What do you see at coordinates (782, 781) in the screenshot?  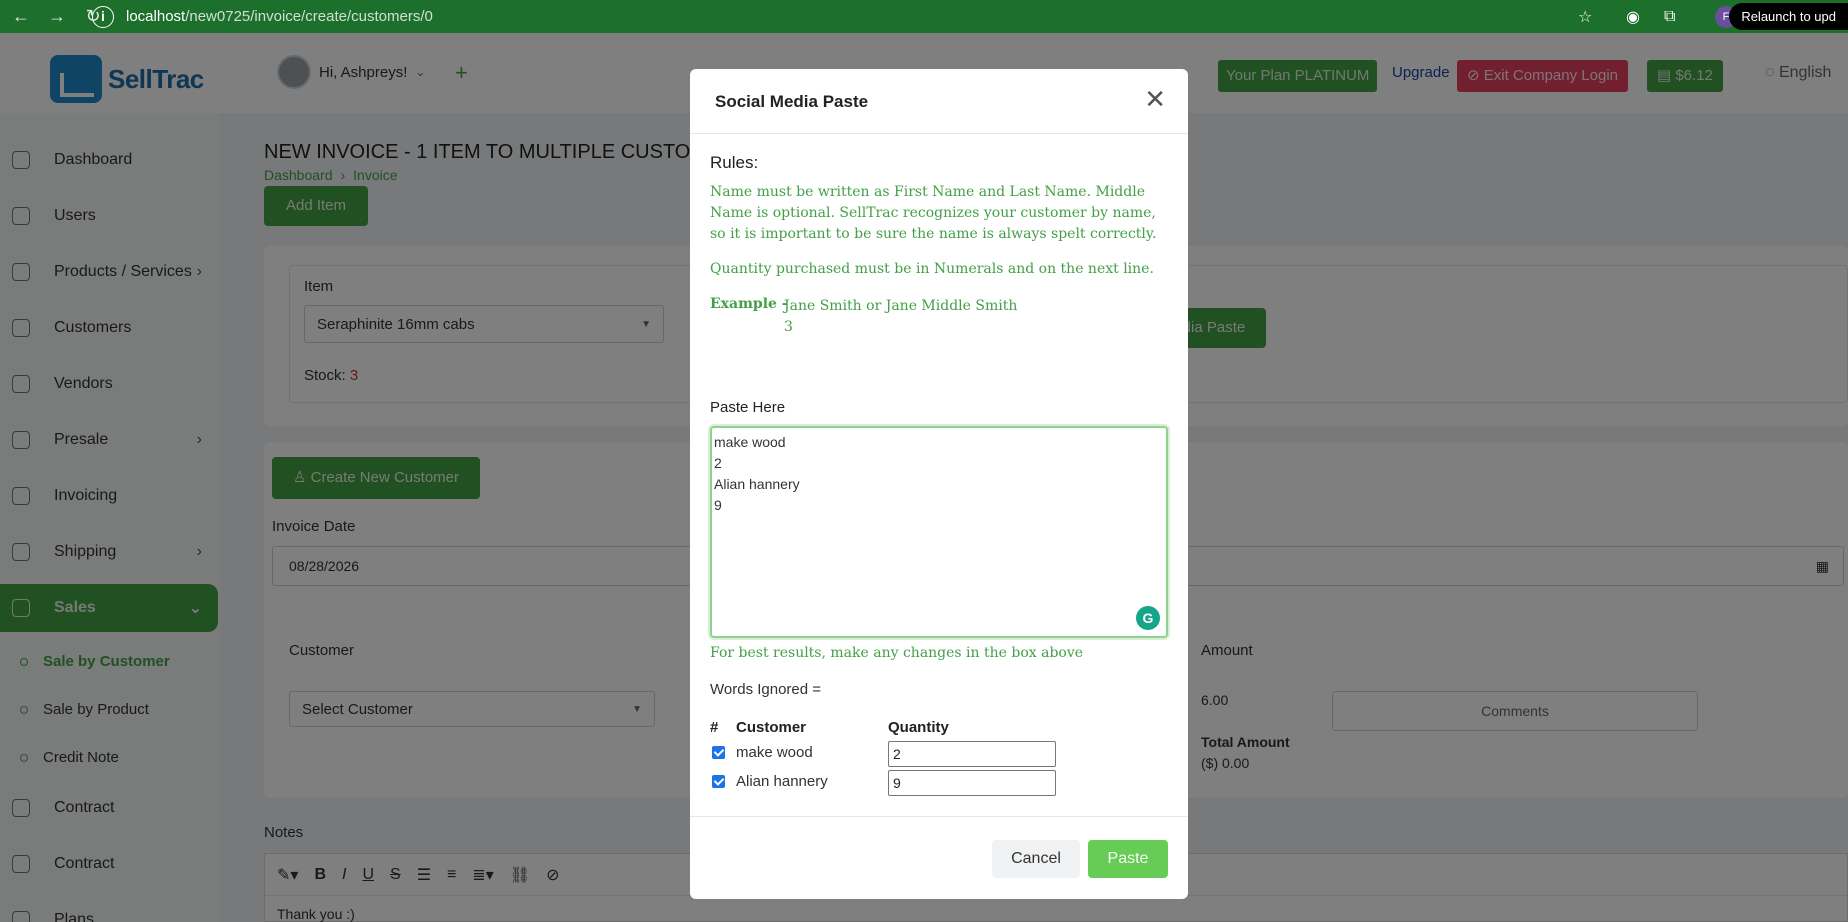 I see `row-customer-name: Alian hannery` at bounding box center [782, 781].